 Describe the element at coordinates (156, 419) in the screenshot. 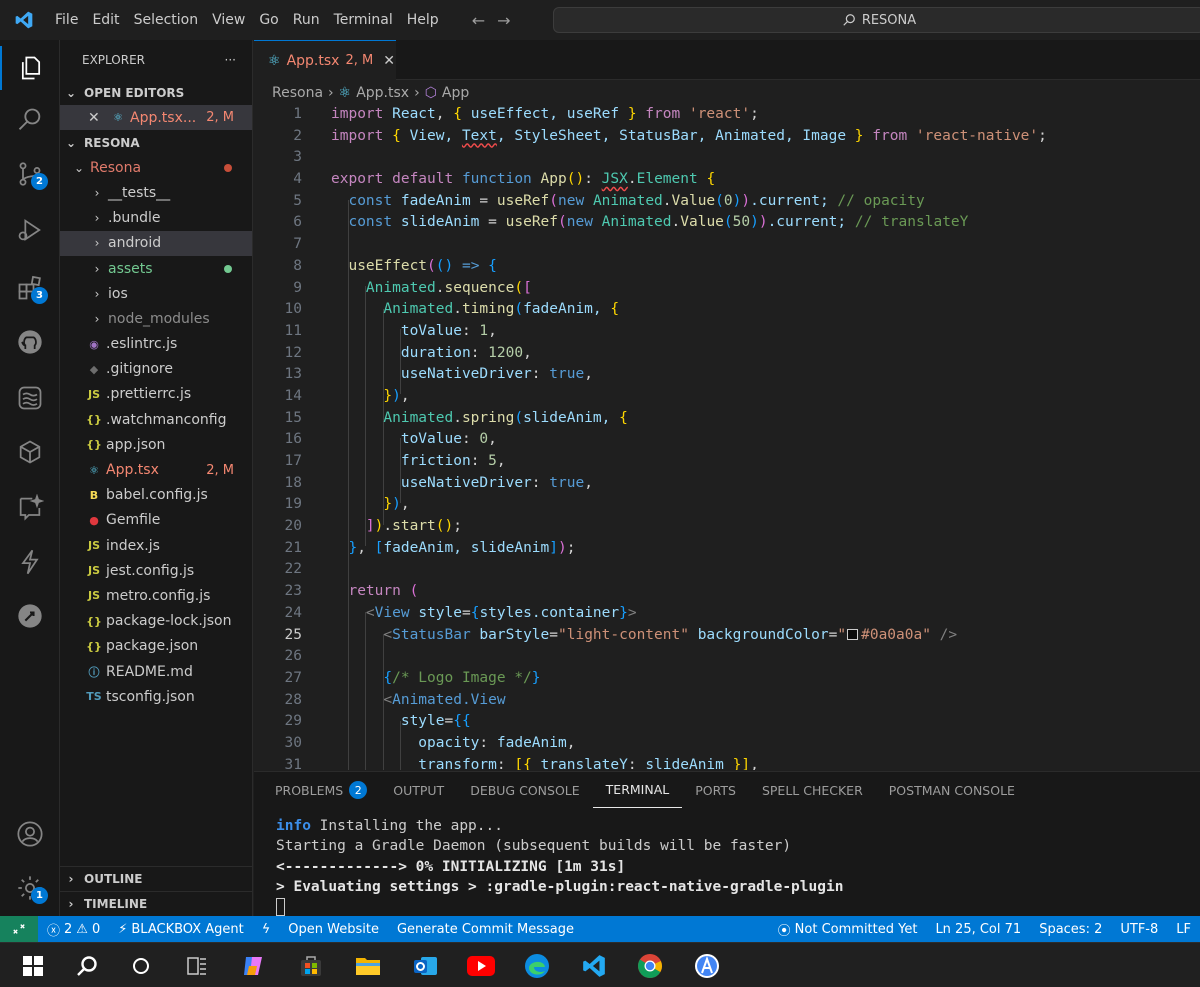

I see `file-item: {} .watchmanconfig` at that location.